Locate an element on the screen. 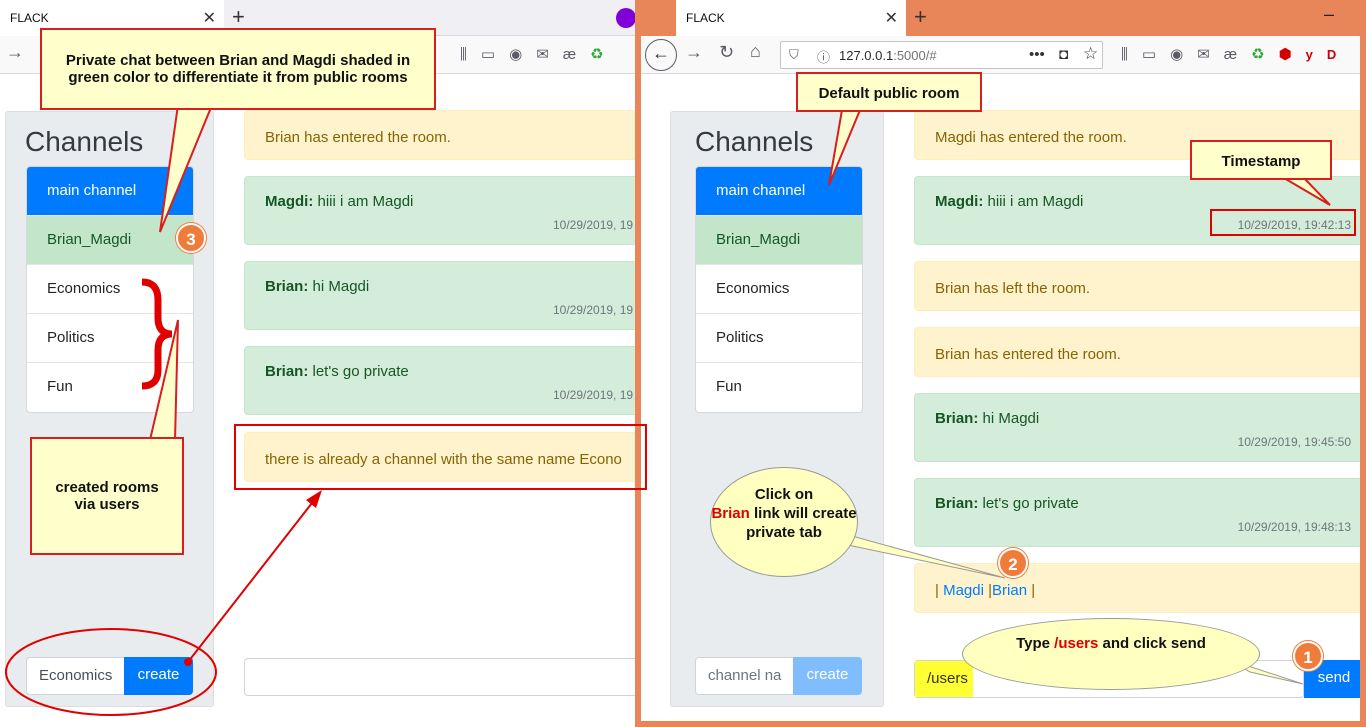 This screenshot has width=1366, height=727. bubble-text: Click on is located at coordinates (784, 494).